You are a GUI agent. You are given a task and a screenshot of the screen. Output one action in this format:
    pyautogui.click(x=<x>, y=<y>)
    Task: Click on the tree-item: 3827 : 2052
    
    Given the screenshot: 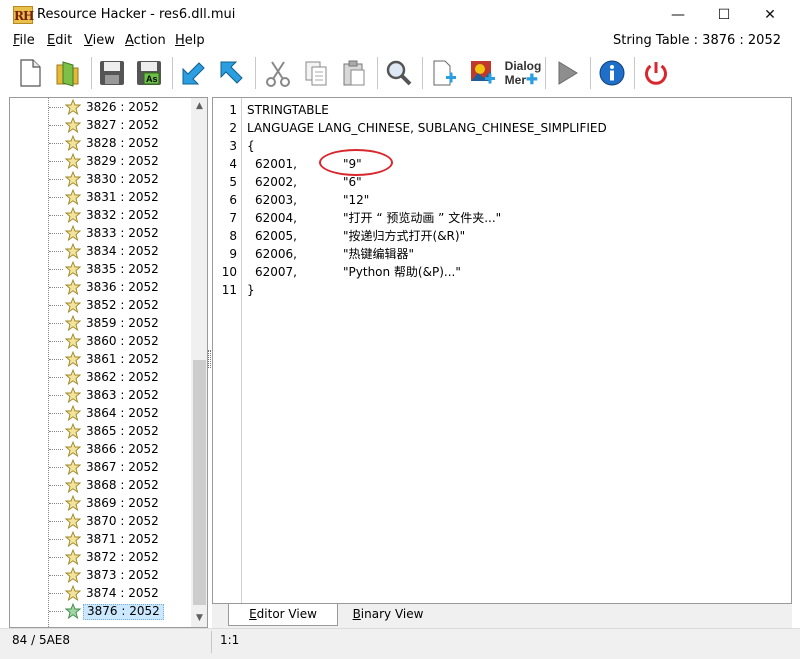 What is the action you would take?
    pyautogui.click(x=101, y=125)
    